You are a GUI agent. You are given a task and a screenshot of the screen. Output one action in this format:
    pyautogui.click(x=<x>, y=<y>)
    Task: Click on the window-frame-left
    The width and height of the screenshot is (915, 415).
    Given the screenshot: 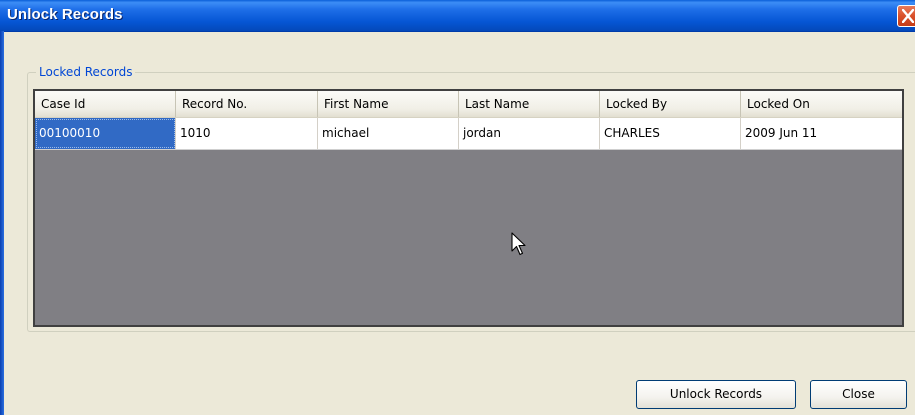 What is the action you would take?
    pyautogui.click(x=2, y=223)
    